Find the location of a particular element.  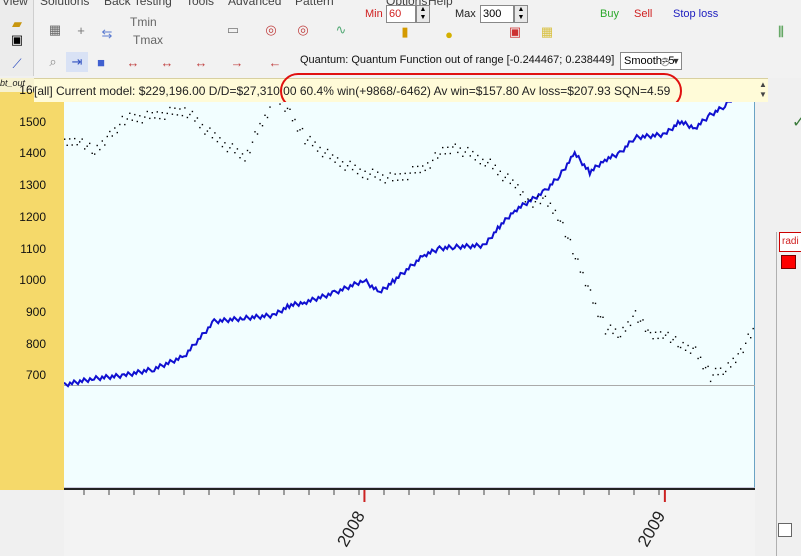

stop-loss-button: Stop loss is located at coordinates (695, 14).